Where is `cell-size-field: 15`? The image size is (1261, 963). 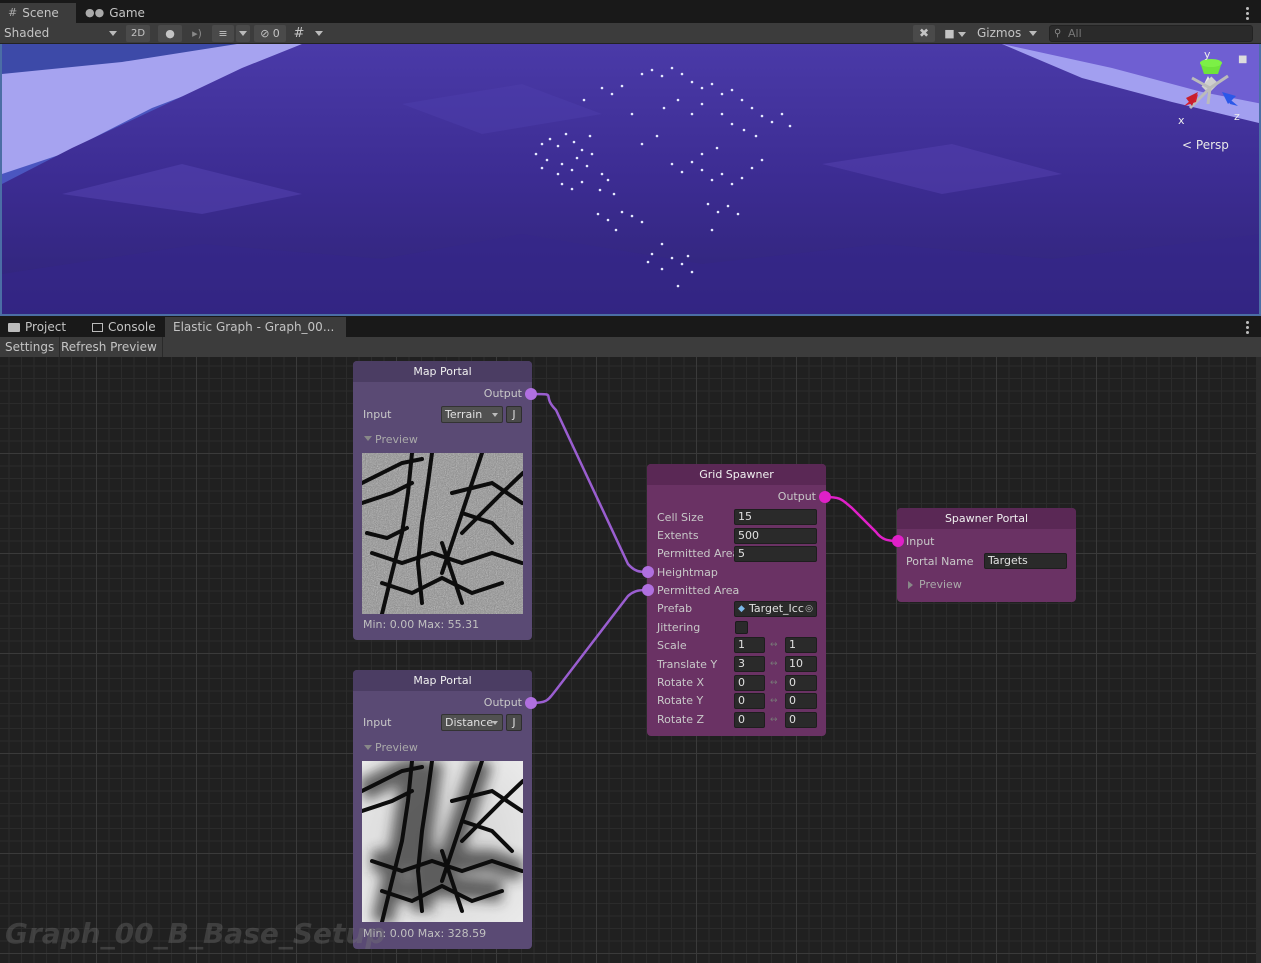
cell-size-field: 15 is located at coordinates (775, 517).